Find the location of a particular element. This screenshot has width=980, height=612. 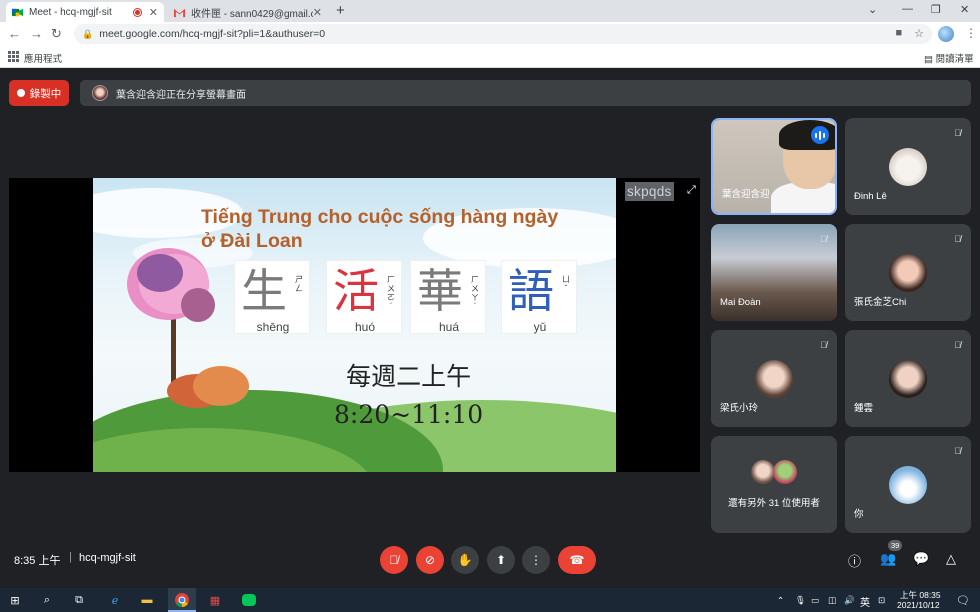

reading-list-button: ▤ 閱讀清單 is located at coordinates (949, 58).